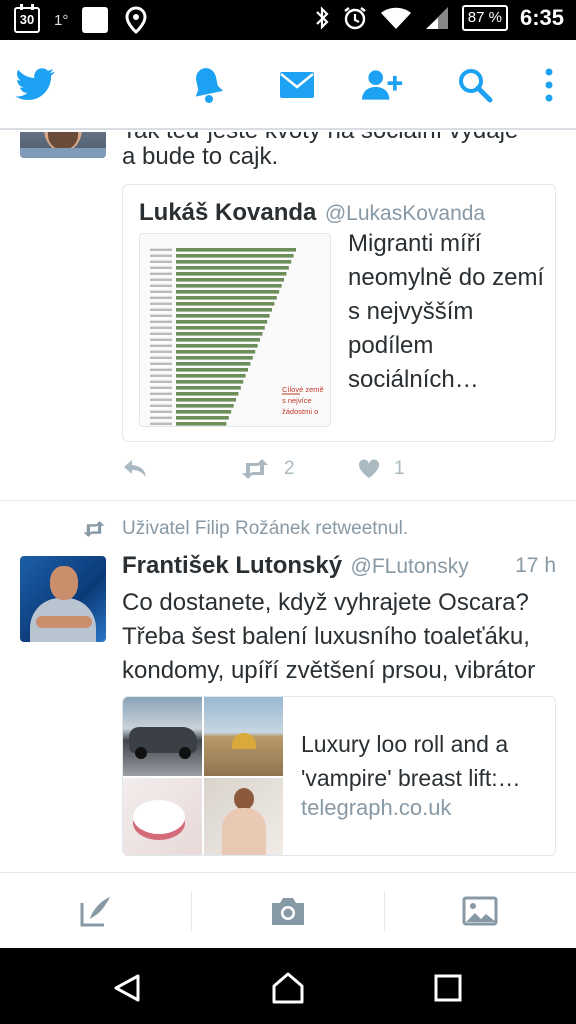 The image size is (576, 1024). Describe the element at coordinates (162, 736) in the screenshot. I see `car-thumbnail` at that location.